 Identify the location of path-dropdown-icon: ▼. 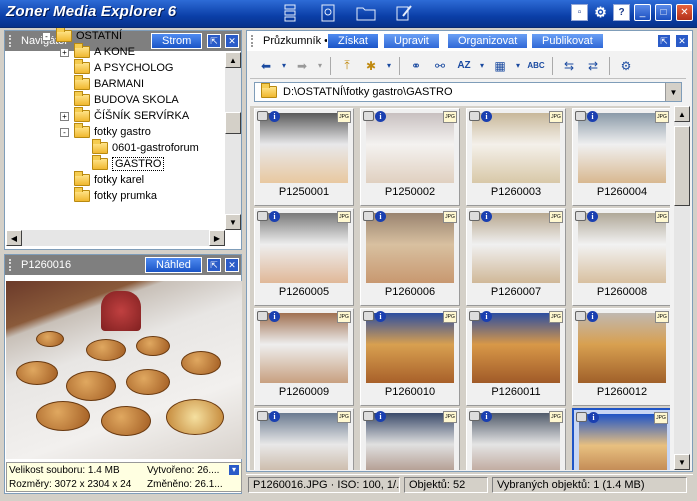
(673, 92).